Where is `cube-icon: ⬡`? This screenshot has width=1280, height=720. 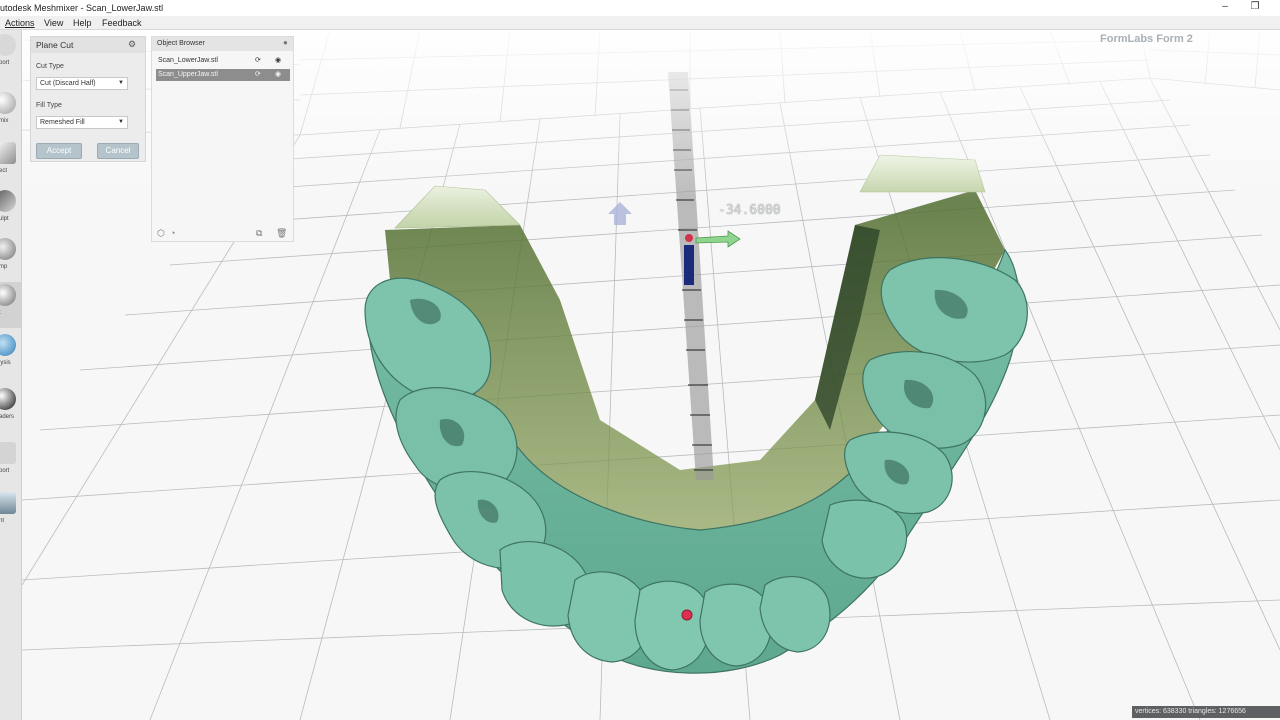
cube-icon: ⬡ is located at coordinates (161, 233).